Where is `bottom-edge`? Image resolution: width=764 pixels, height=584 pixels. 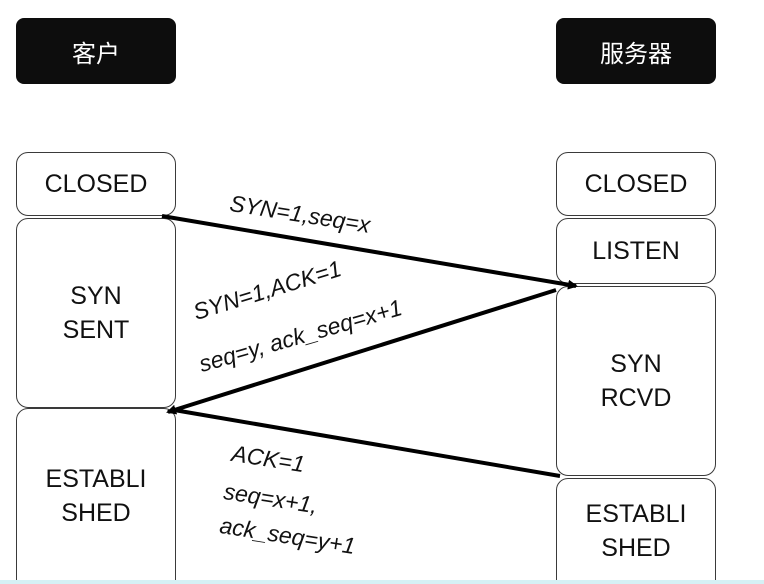 bottom-edge is located at coordinates (382, 582).